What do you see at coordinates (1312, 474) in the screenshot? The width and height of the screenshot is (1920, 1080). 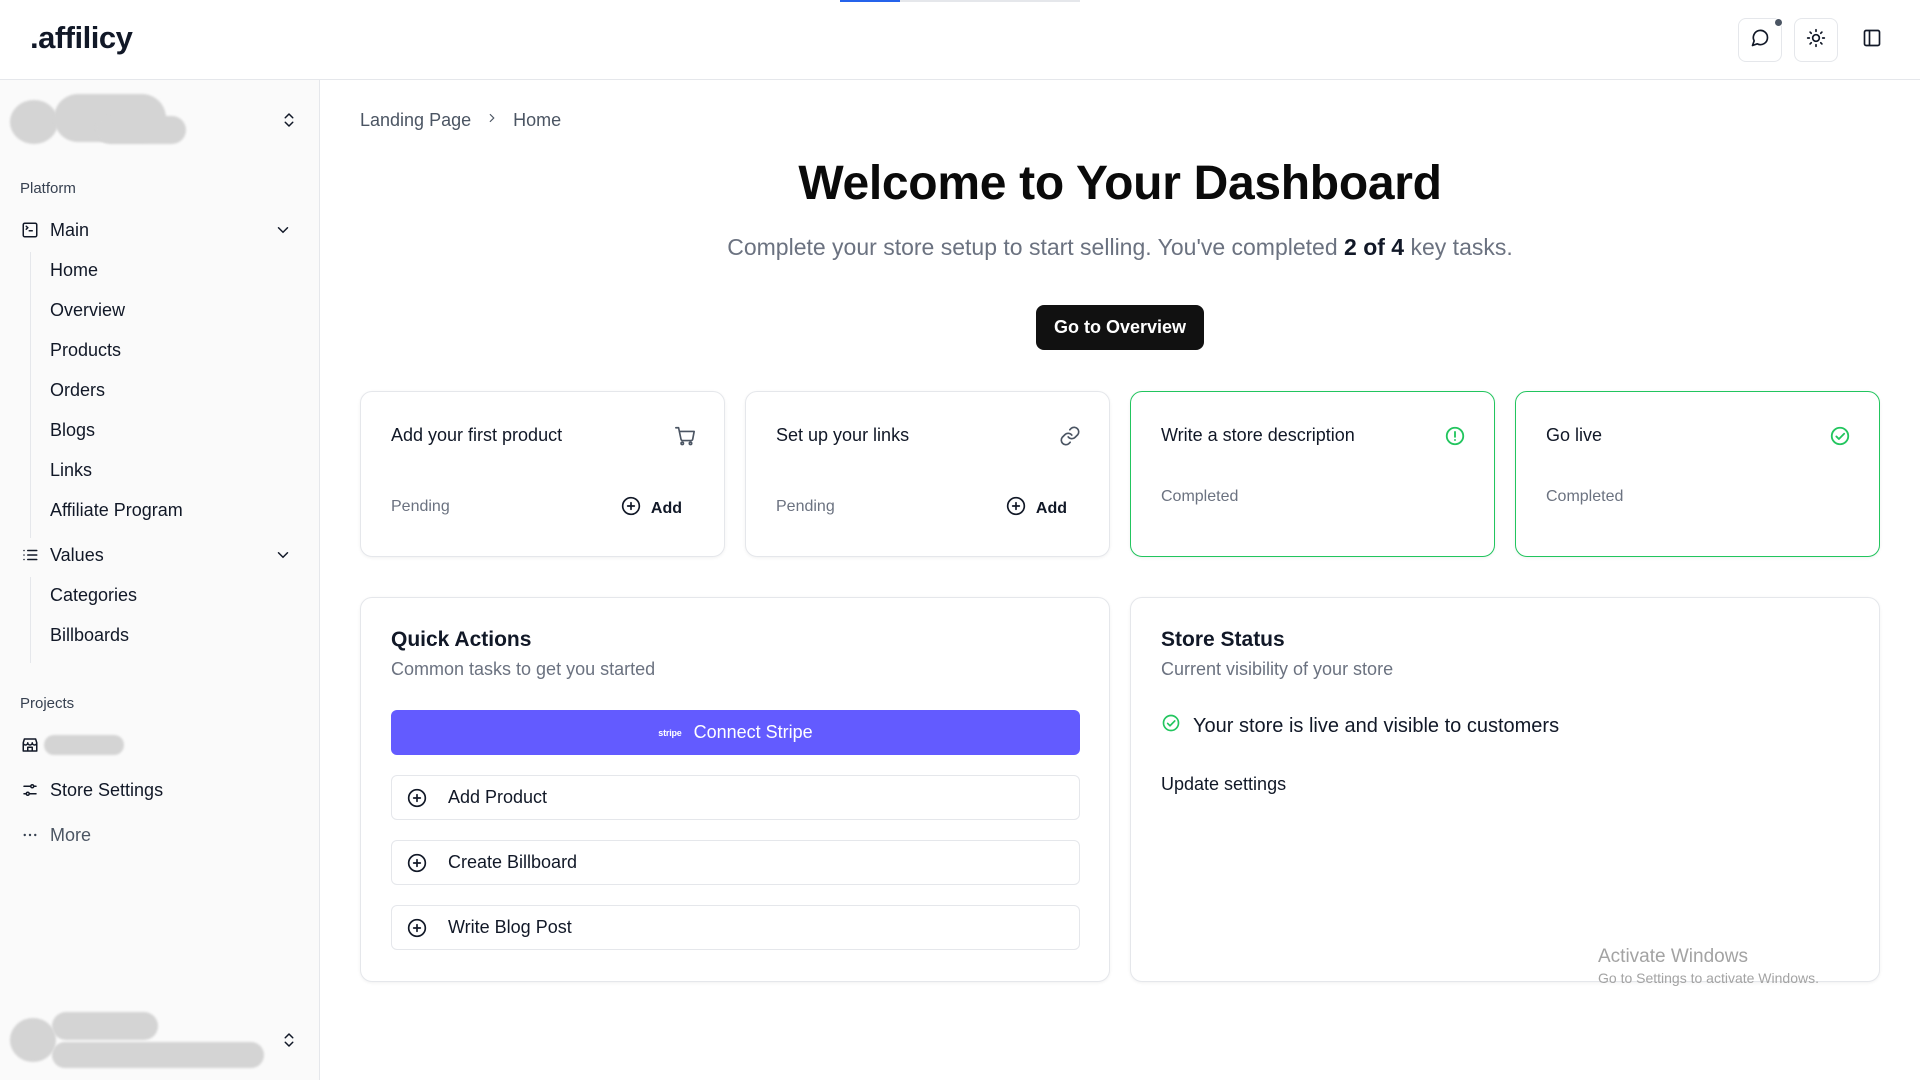 I see `task-card-store-description: Write a store description Completed` at bounding box center [1312, 474].